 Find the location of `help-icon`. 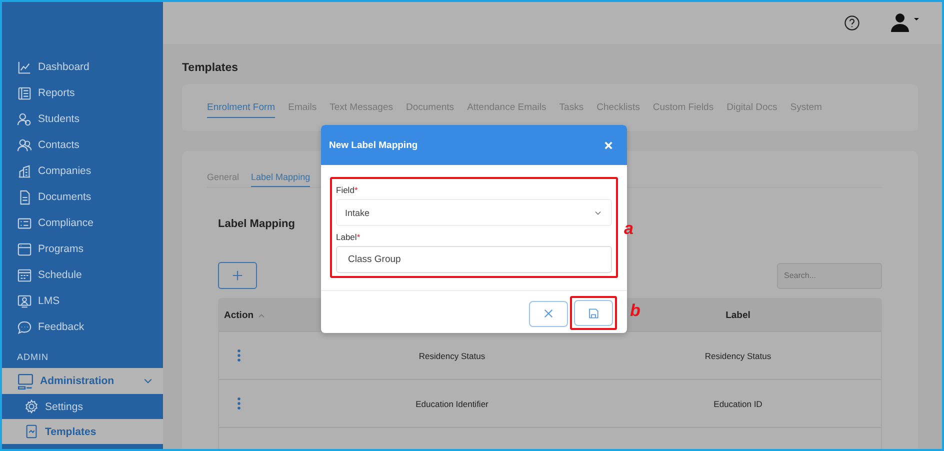

help-icon is located at coordinates (852, 23).